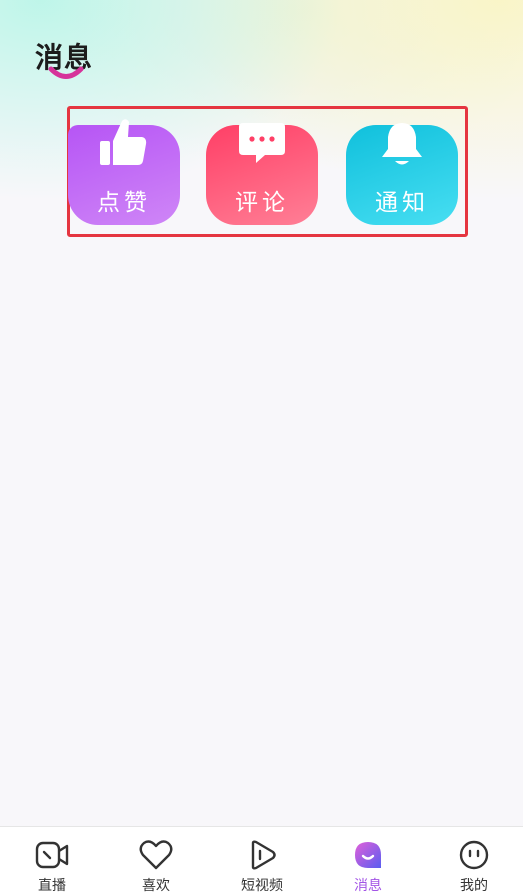 The image size is (523, 896). I want to click on tab-live: 直播, so click(52, 861).